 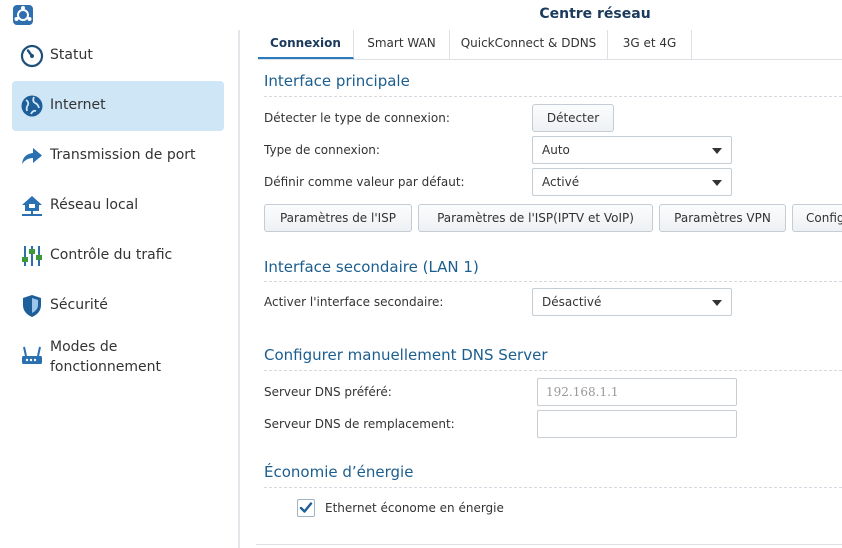 I want to click on sidebar-item-label: Sécurité, so click(x=79, y=305).